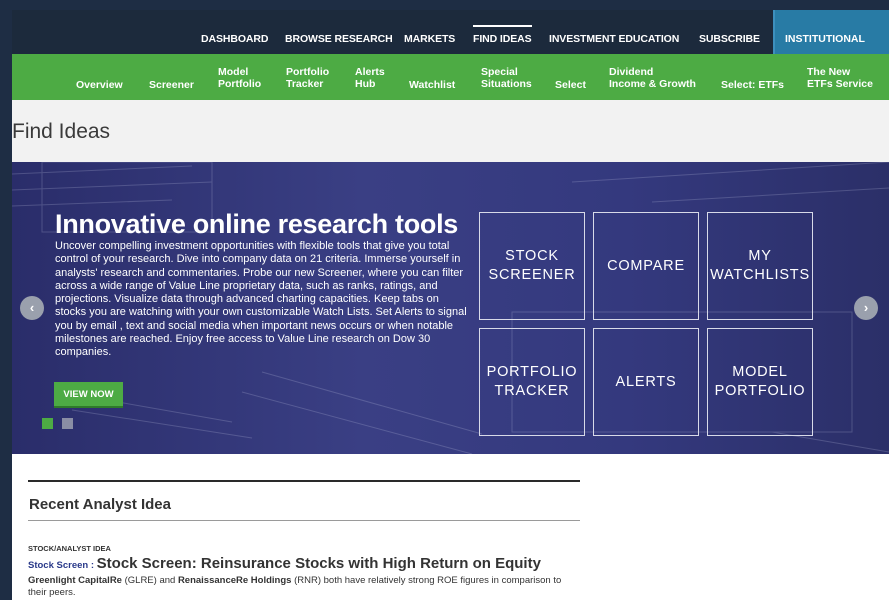  I want to click on view-now-button: VIEW NOW, so click(88, 395).